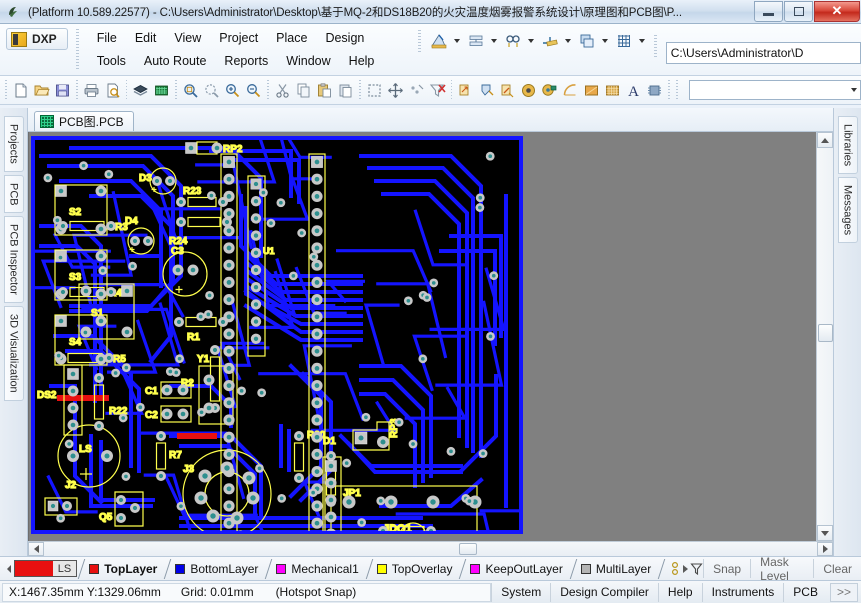  Describe the element at coordinates (62, 90) in the screenshot. I see `save-icon` at that location.